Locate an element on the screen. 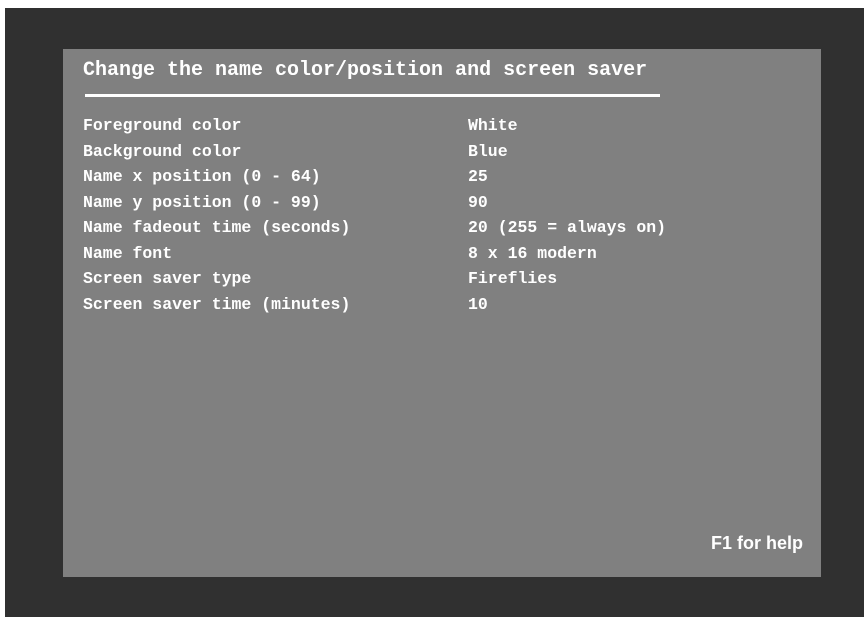 The image size is (864, 617). setting-row-screen-saver-time: Screen saver time (minutes) 10 is located at coordinates (425, 305).